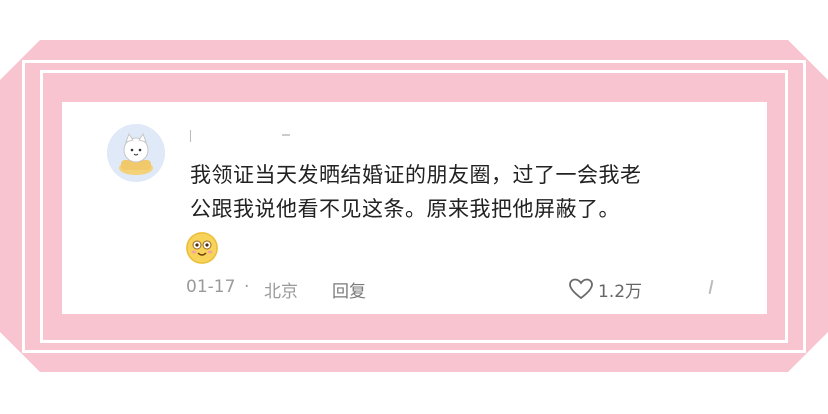 This screenshot has width=828, height=414. What do you see at coordinates (349, 289) in the screenshot?
I see `reply-button: 回复` at bounding box center [349, 289].